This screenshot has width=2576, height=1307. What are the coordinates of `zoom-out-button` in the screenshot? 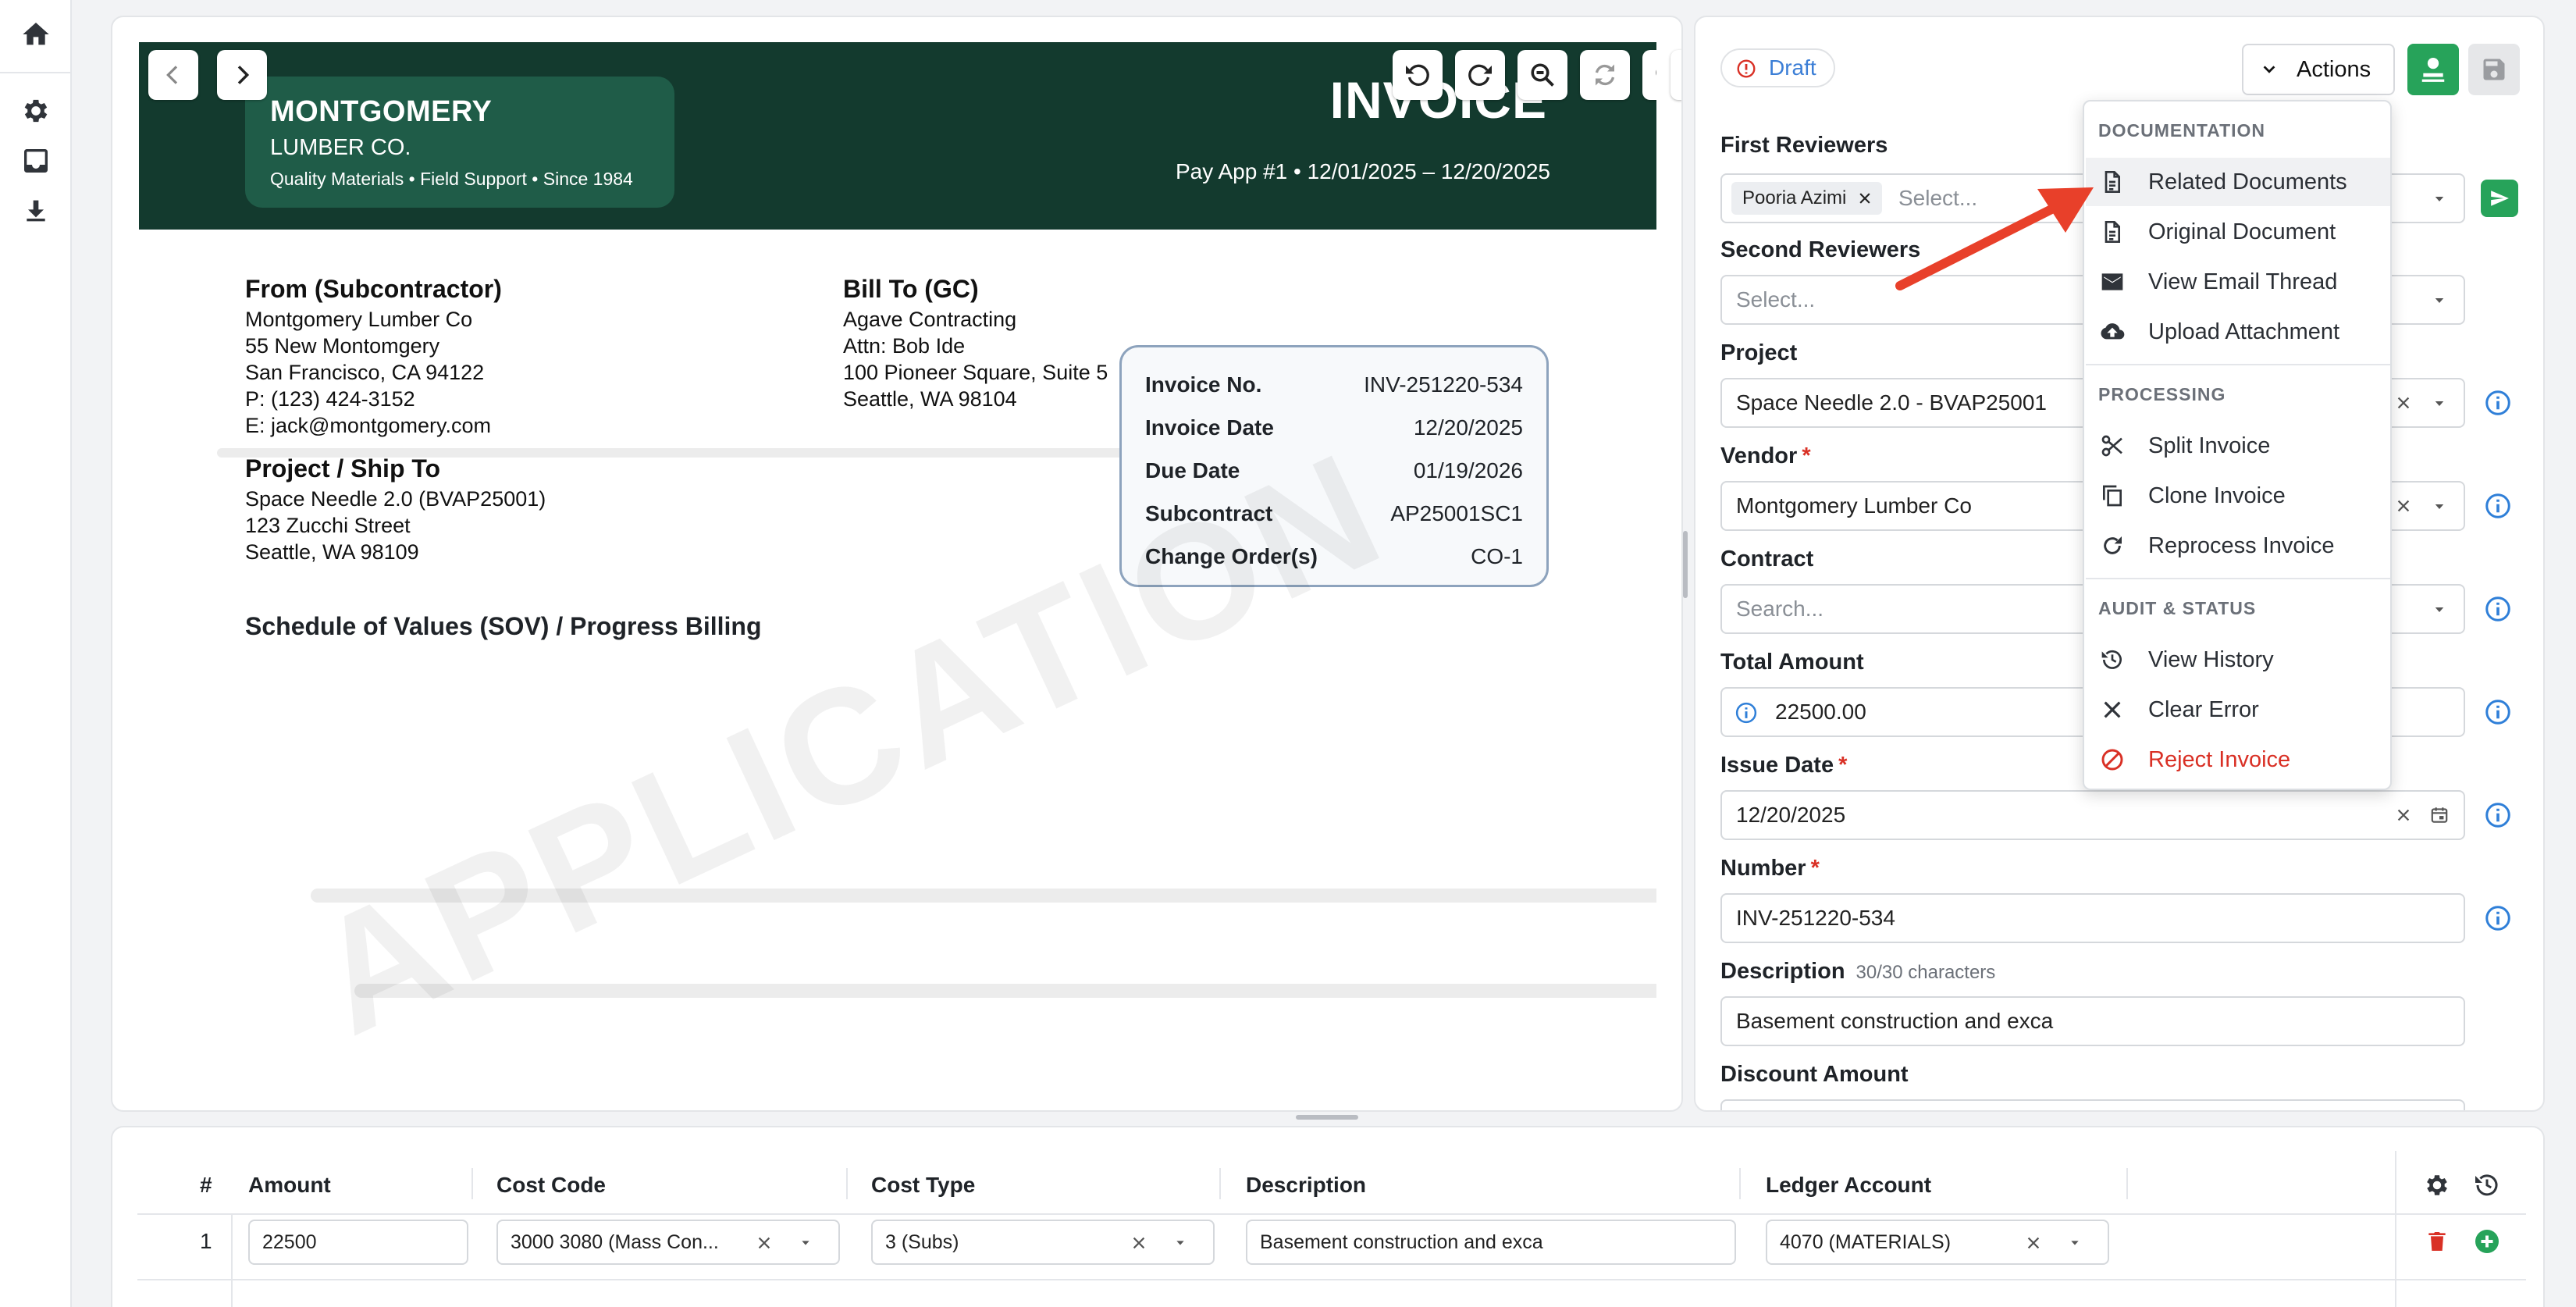 It's located at (1542, 75).